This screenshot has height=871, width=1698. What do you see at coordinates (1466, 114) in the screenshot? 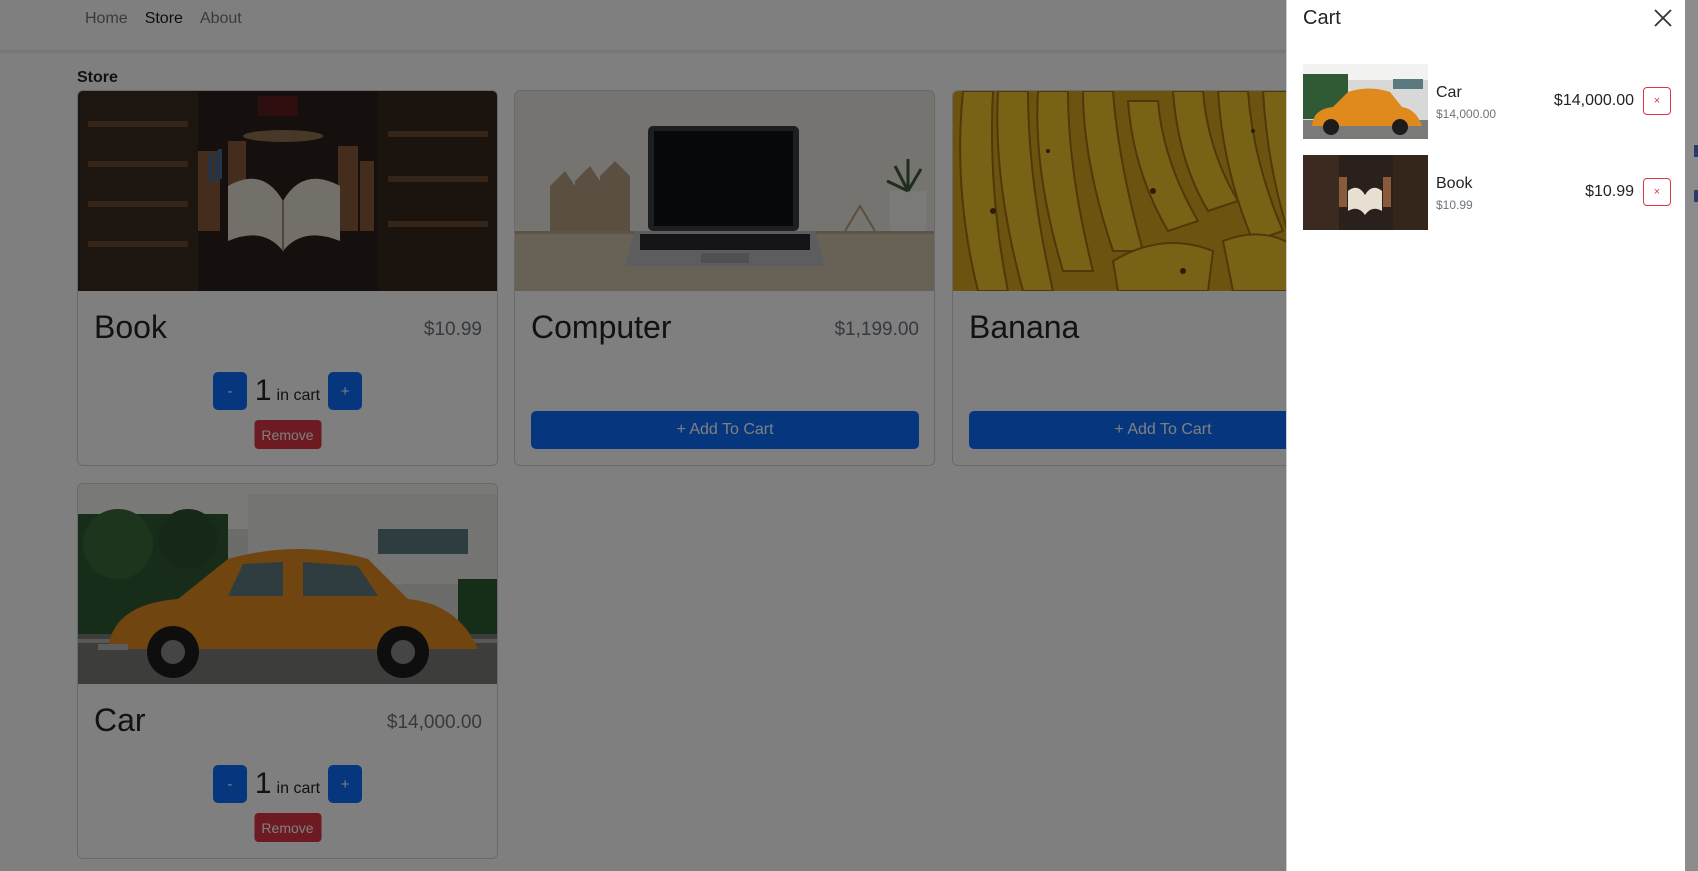
I see `cart-item-unit-price: $14,000.00` at bounding box center [1466, 114].